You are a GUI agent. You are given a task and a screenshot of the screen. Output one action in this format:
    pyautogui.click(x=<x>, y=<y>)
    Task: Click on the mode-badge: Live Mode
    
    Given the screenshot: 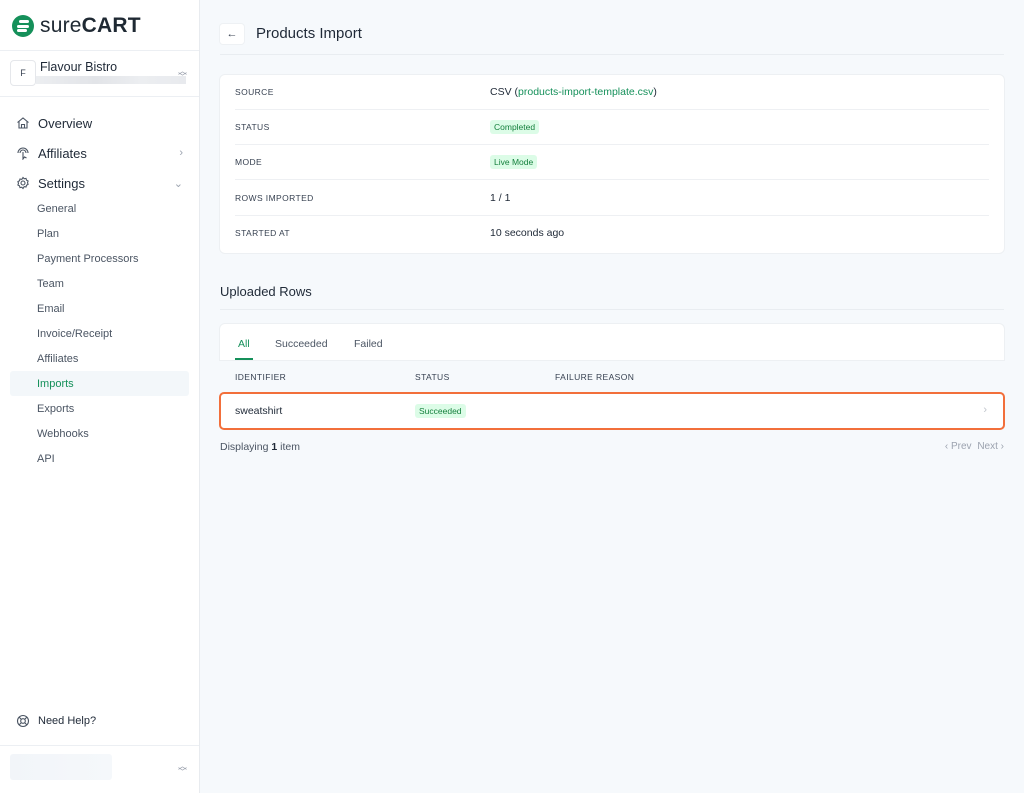 What is the action you would take?
    pyautogui.click(x=514, y=162)
    